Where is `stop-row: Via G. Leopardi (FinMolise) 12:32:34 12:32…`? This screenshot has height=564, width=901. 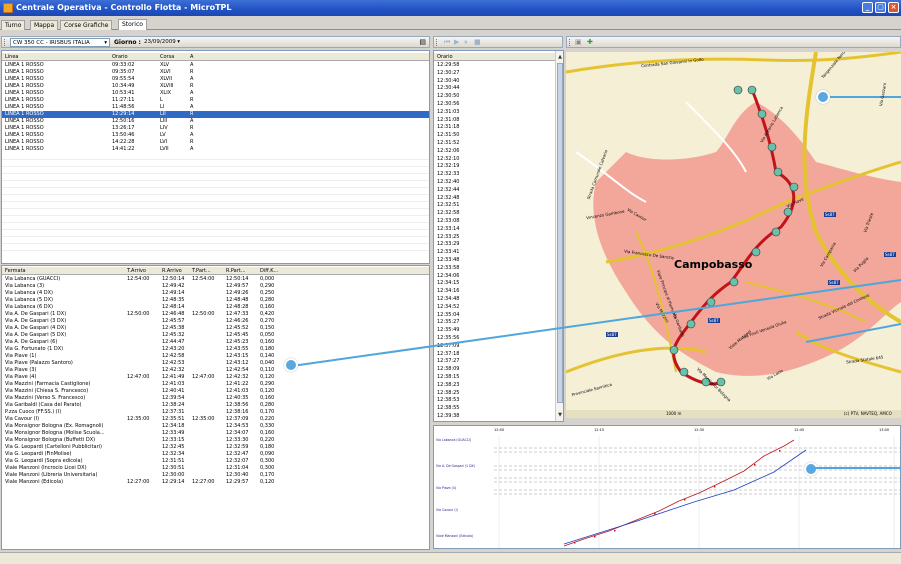 stop-row: Via G. Leopardi (FinMolise) 12:32:34 12:32… is located at coordinates (215, 454).